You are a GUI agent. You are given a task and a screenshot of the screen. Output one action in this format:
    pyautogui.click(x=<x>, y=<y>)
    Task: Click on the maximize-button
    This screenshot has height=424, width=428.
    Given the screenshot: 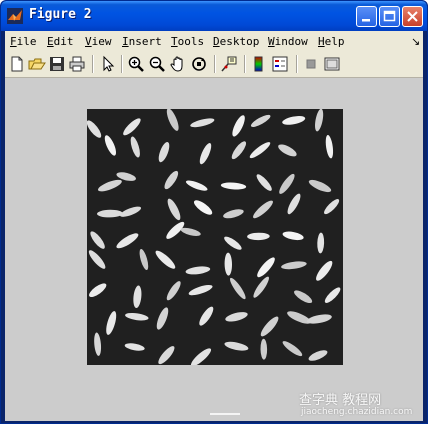 What is the action you would take?
    pyautogui.click(x=389, y=16)
    